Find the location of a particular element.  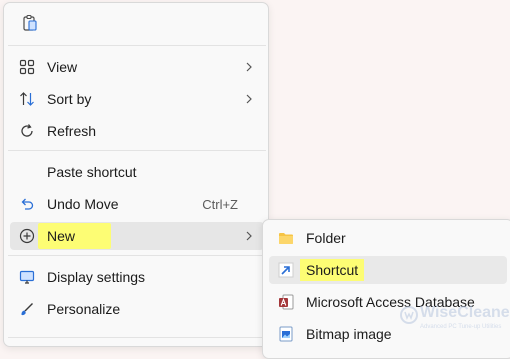

sort-icon is located at coordinates (27, 99).